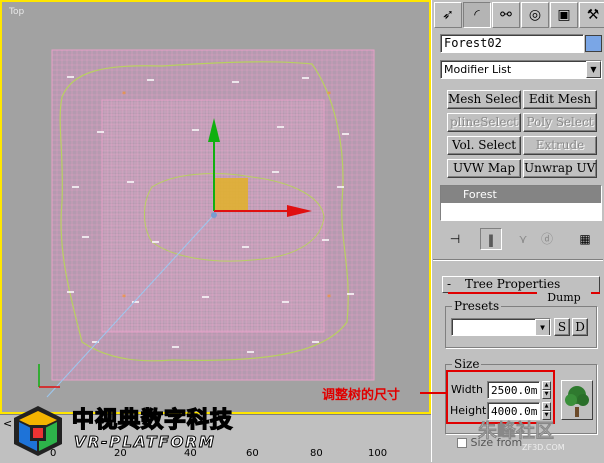 This screenshot has height=463, width=604. What do you see at coordinates (484, 145) in the screenshot?
I see `vol-select-button: Vol. Select` at bounding box center [484, 145].